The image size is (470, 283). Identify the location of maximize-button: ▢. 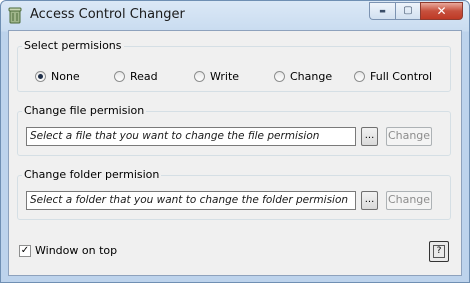
(407, 11).